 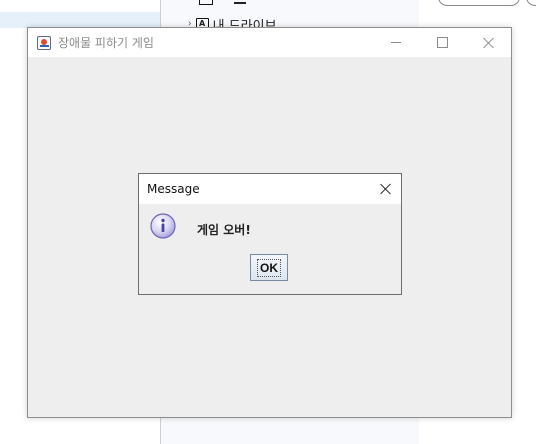 I want to click on minimize-icon, so click(x=396, y=42).